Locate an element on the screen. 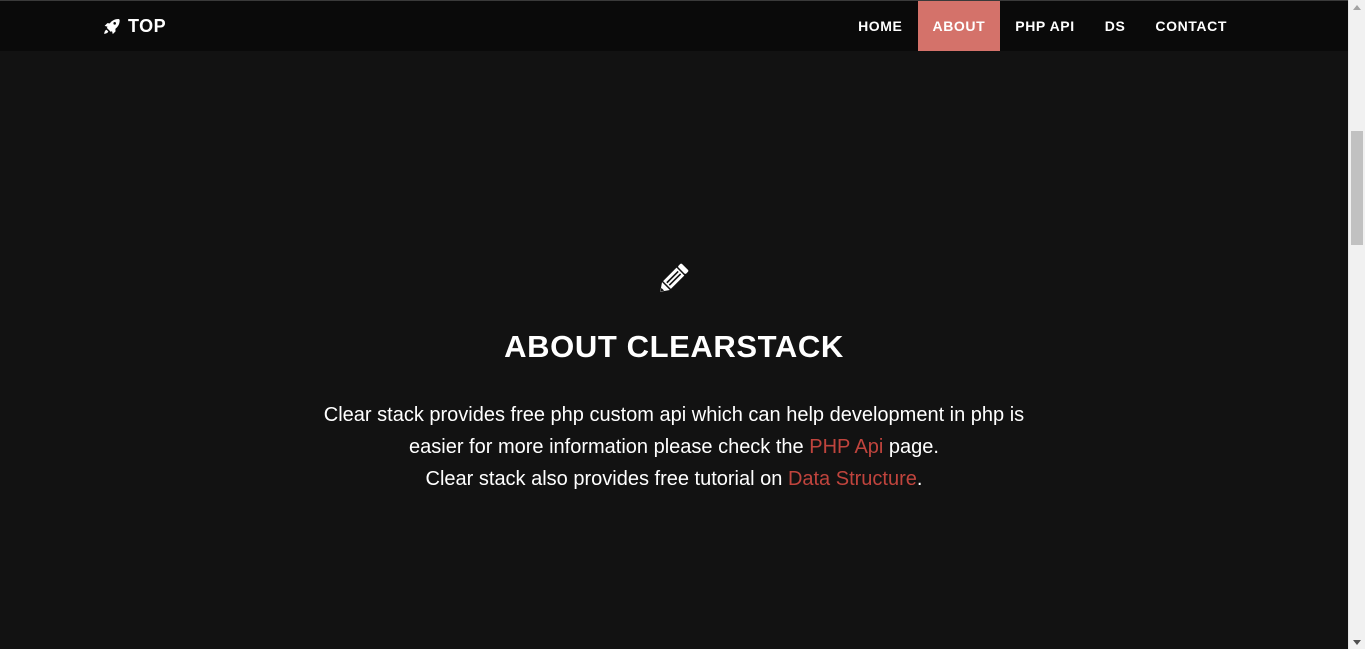 The width and height of the screenshot is (1365, 649). brand-link: TOP is located at coordinates (134, 26).